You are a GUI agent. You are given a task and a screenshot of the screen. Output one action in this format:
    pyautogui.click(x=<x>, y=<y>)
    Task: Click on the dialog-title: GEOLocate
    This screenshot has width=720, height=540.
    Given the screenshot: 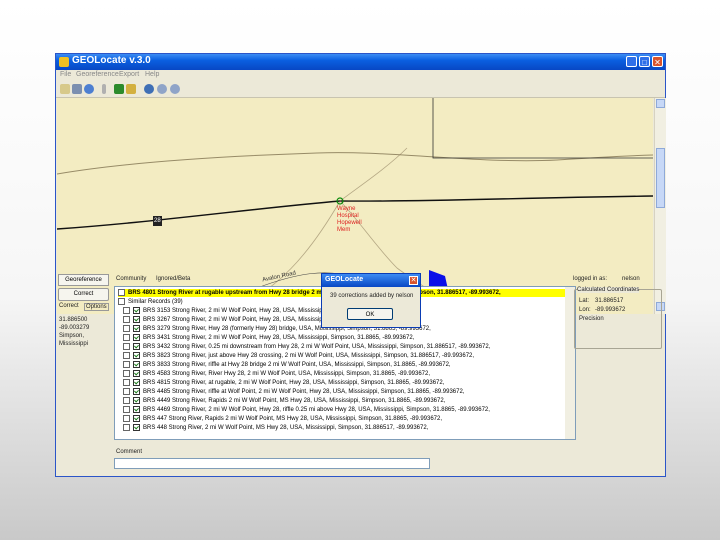 What is the action you would take?
    pyautogui.click(x=344, y=279)
    